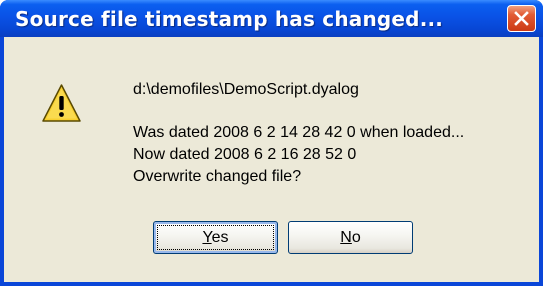  I want to click on no-button: No, so click(350, 237).